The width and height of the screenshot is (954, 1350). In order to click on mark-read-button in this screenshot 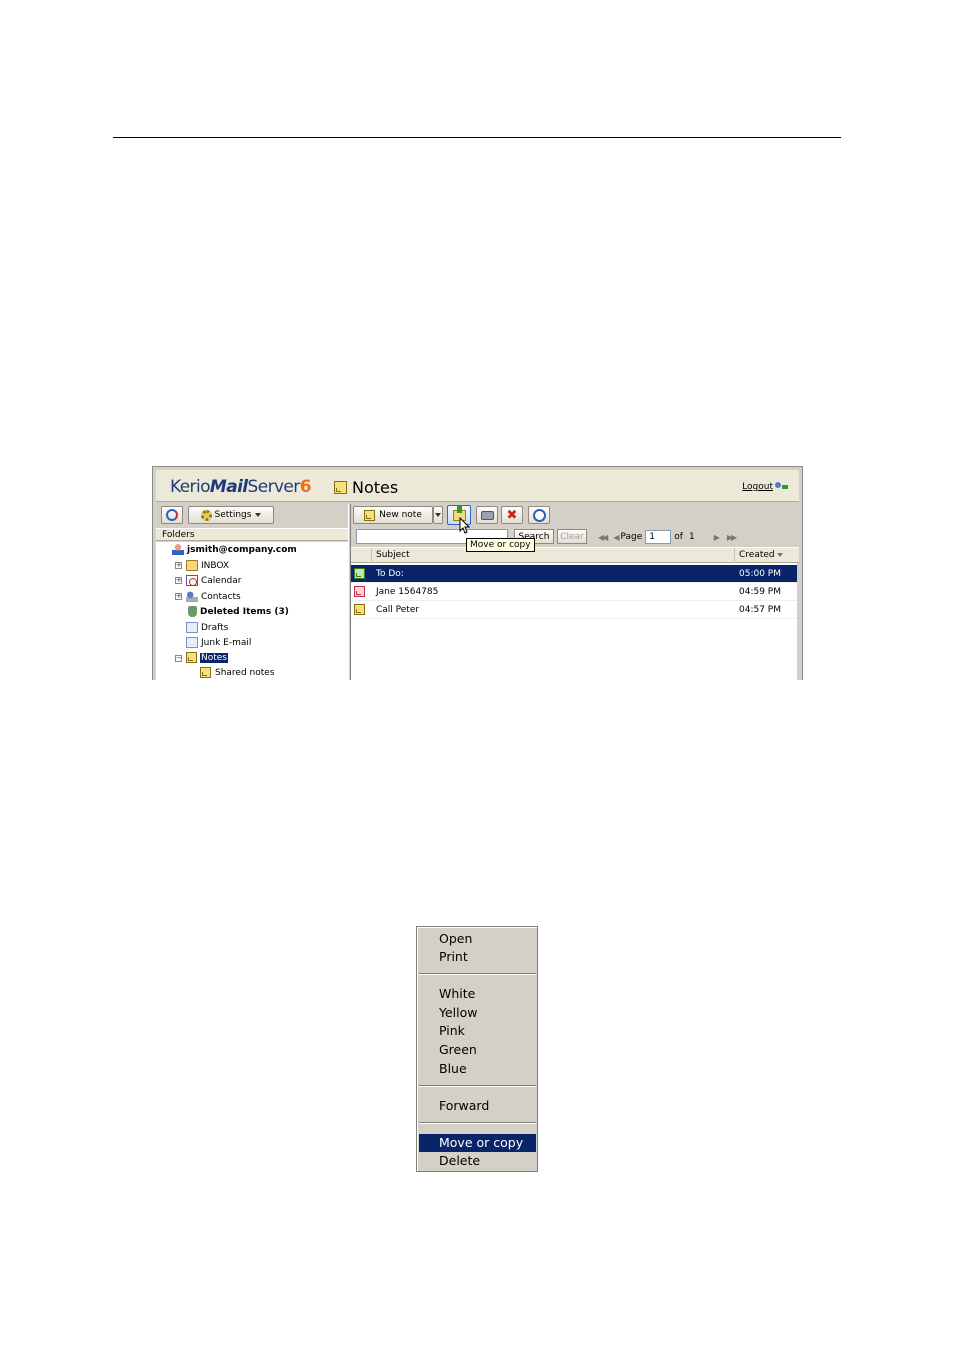, I will do `click(539, 515)`.